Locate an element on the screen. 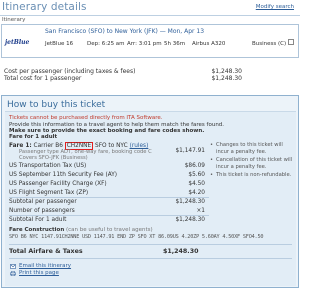 The width and height of the screenshot is (320, 289). tax-value: $4.20 is located at coordinates (196, 193).